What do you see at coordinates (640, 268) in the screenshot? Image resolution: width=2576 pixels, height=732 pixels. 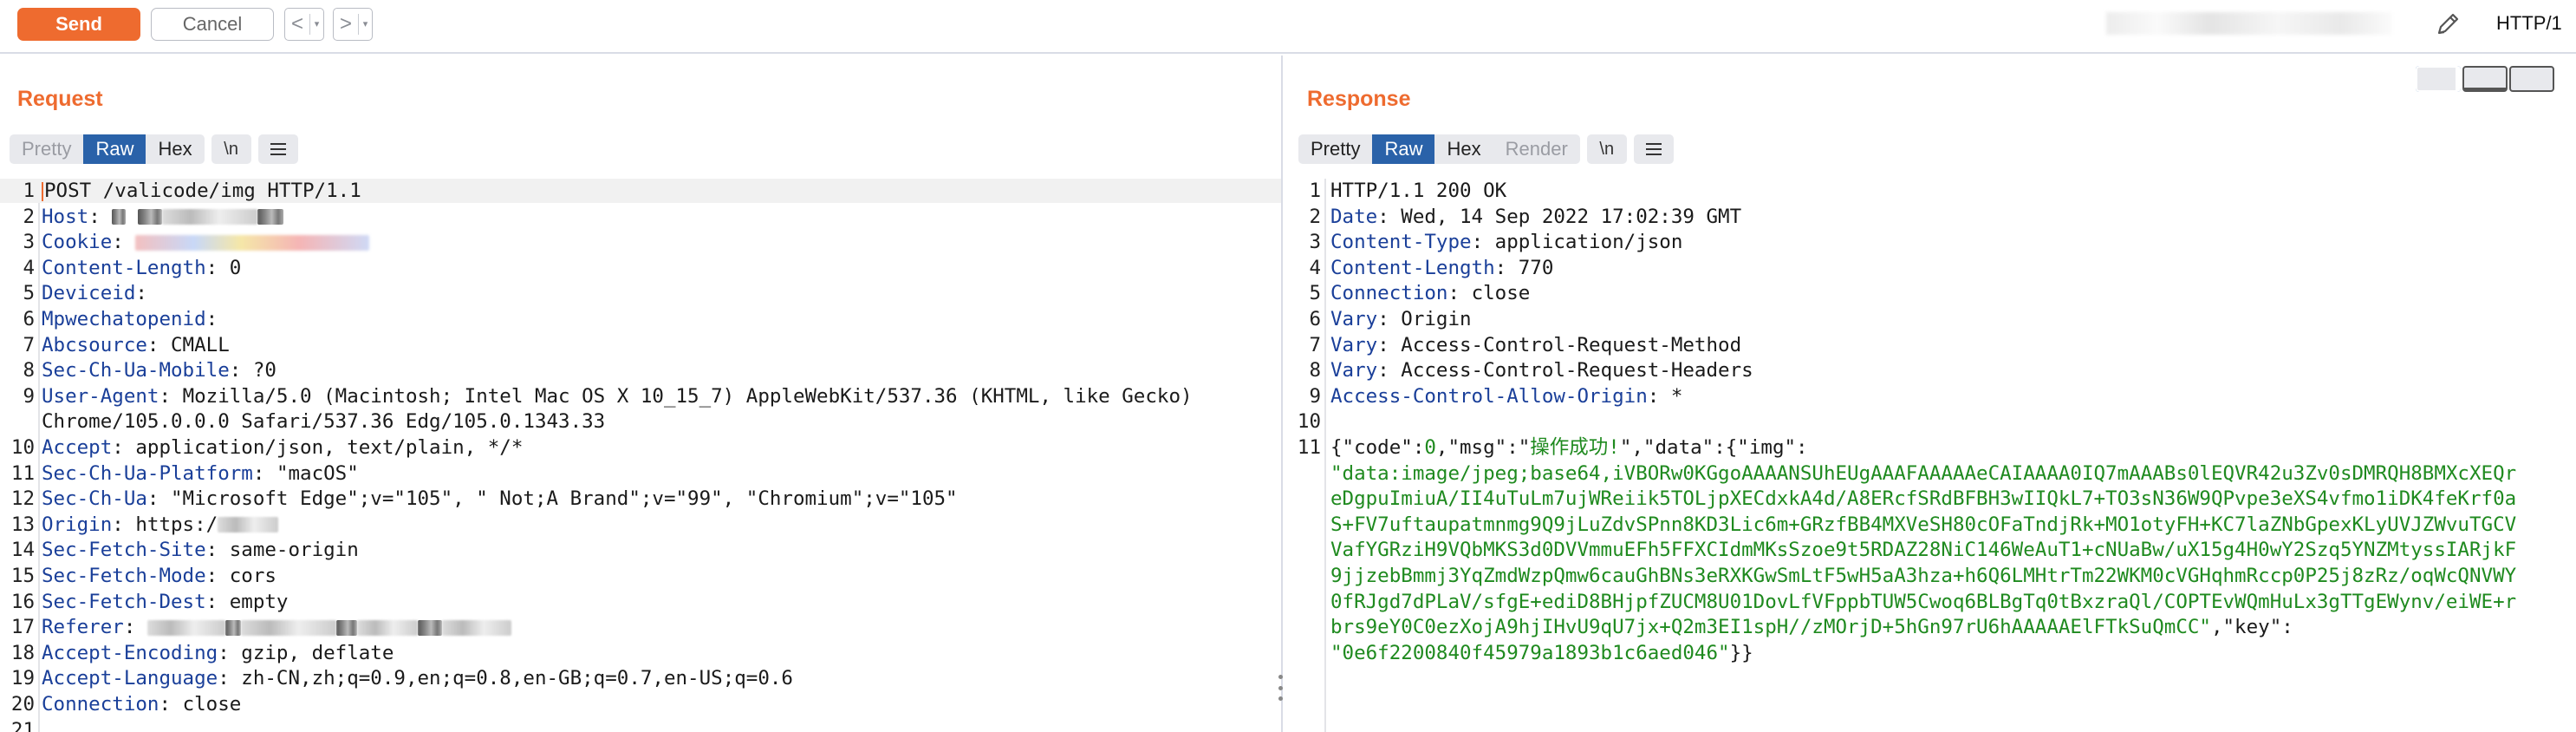 I see `editor-line: 4 Content-Length: 0` at bounding box center [640, 268].